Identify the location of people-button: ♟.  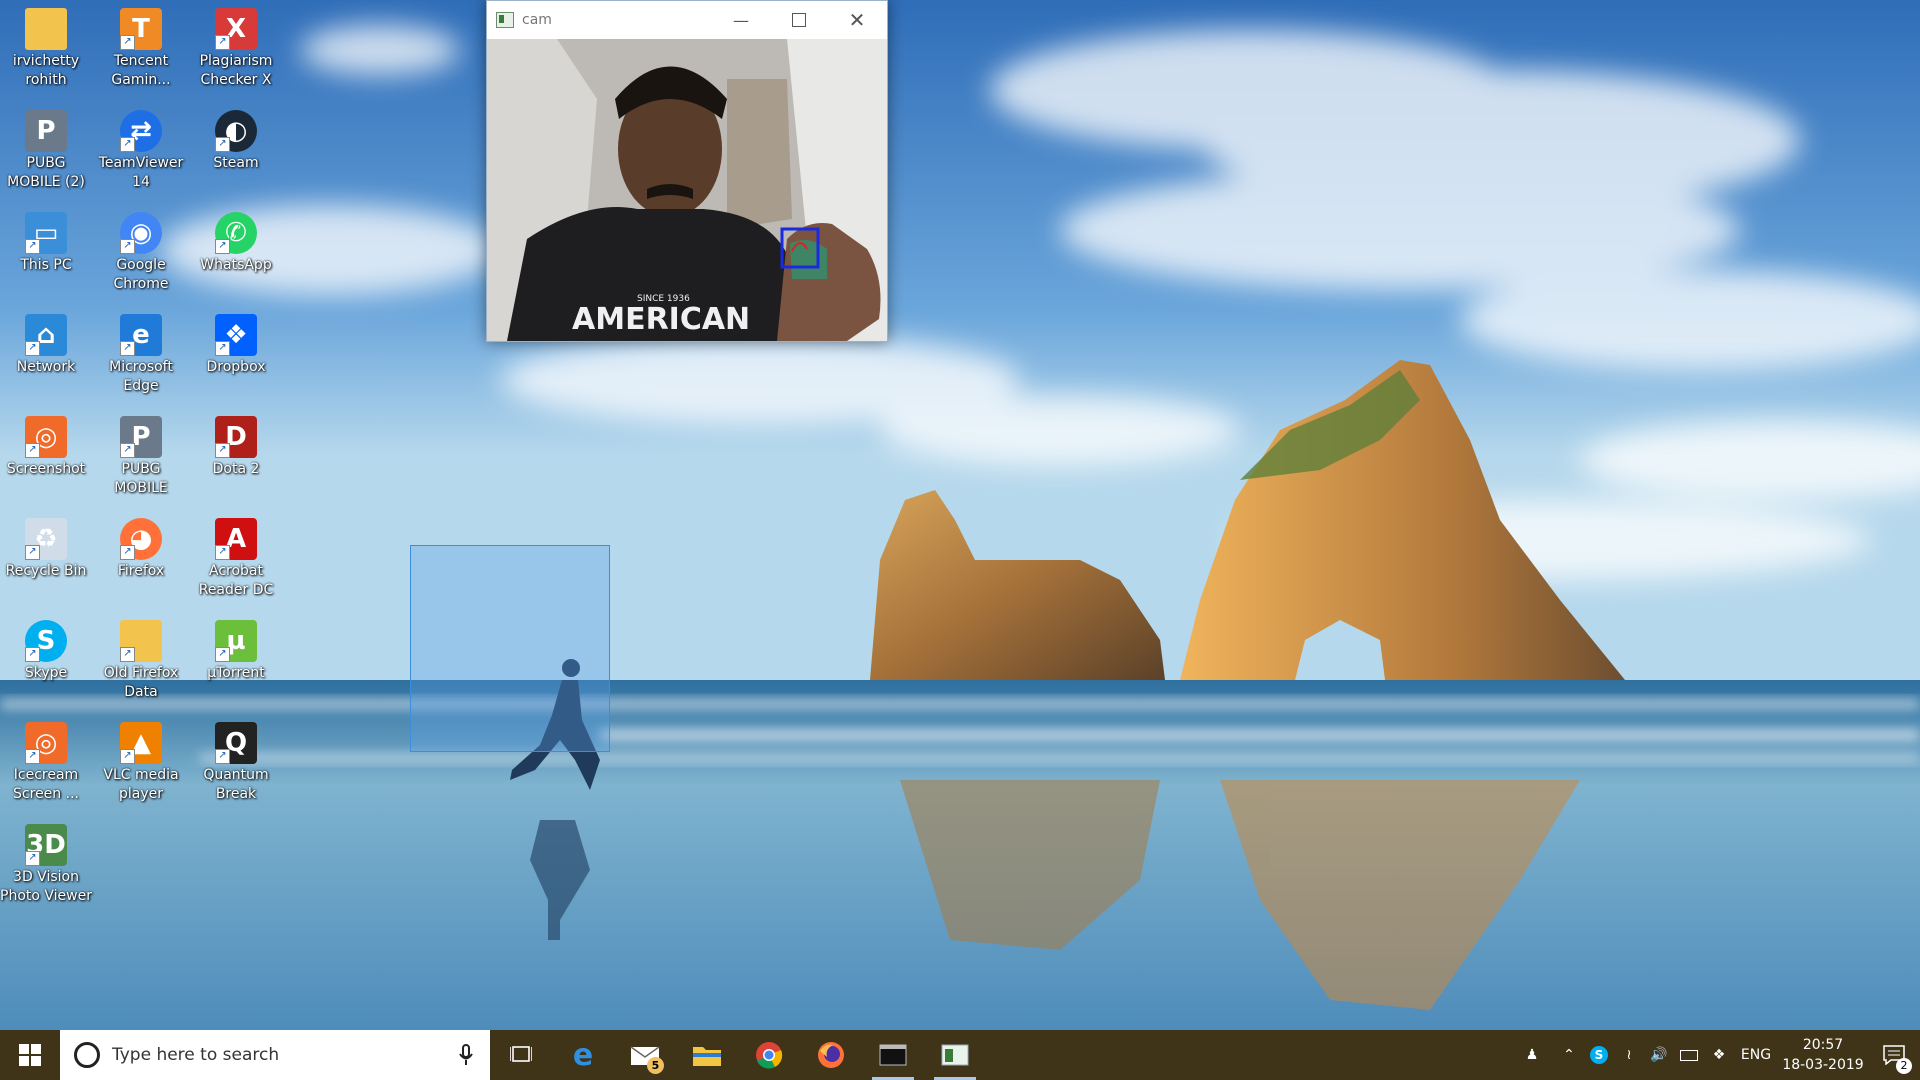
(1532, 1055).